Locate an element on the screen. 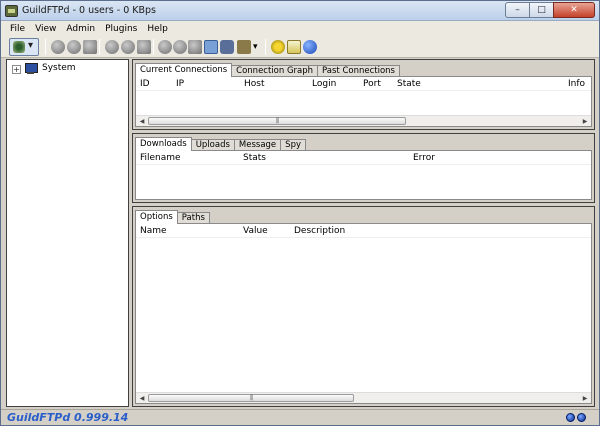 Image resolution: width=600 pixels, height=426 pixels. tab-current-connections: Current Connections is located at coordinates (184, 70).